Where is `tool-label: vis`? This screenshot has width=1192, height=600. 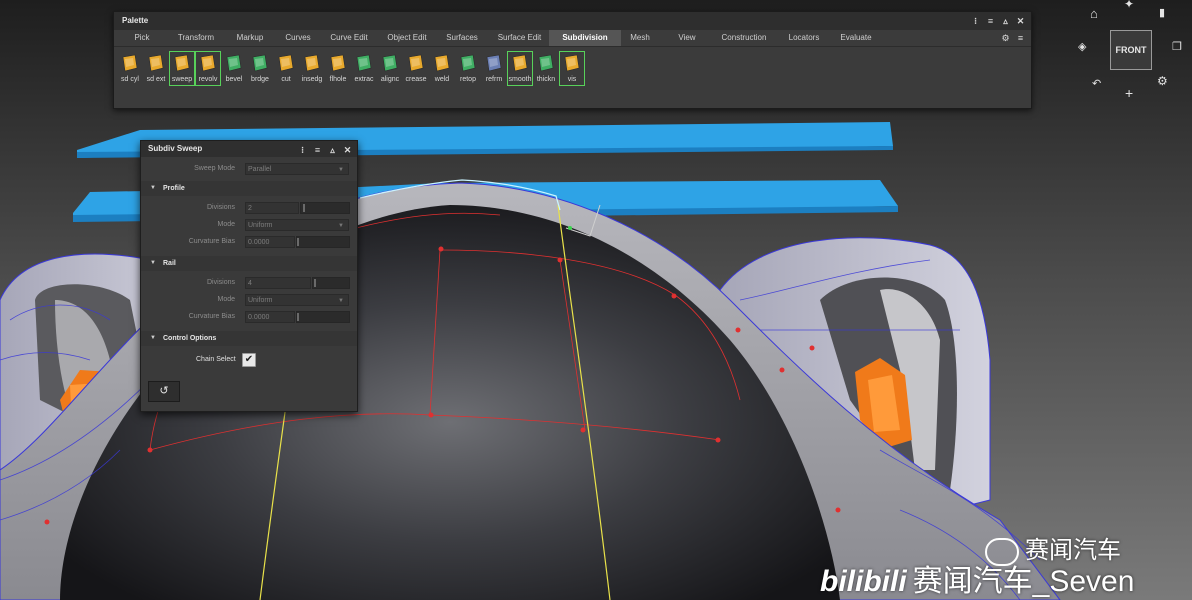 tool-label: vis is located at coordinates (572, 79).